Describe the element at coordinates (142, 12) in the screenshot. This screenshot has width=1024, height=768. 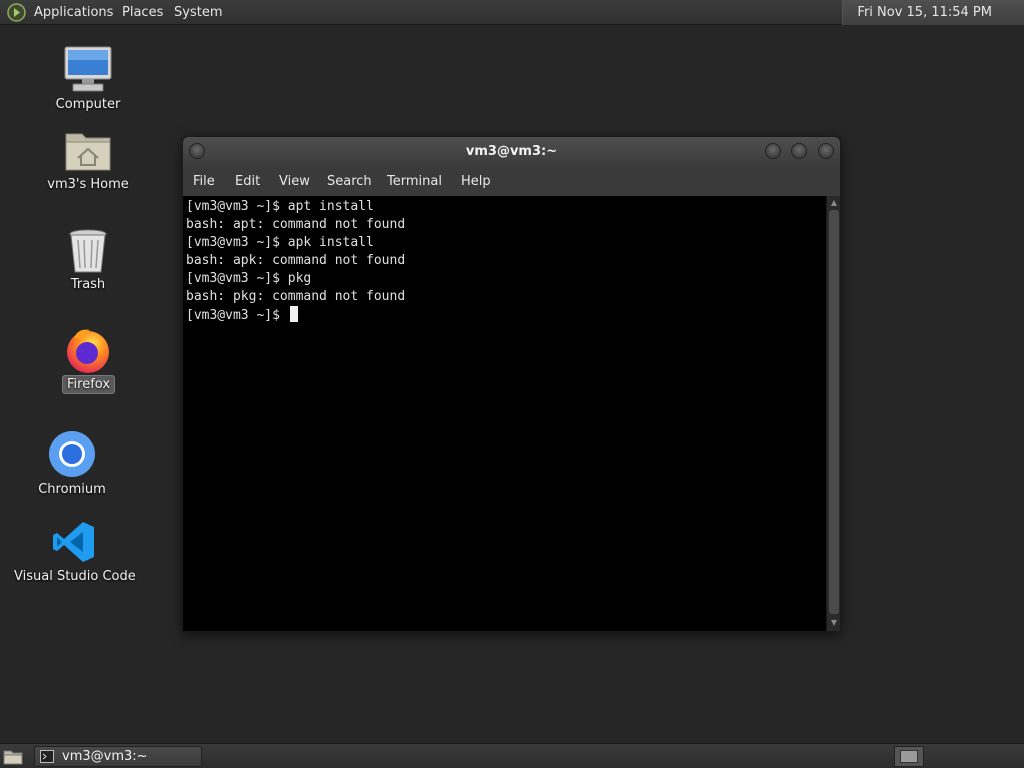
I see `places-menu: Places` at that location.